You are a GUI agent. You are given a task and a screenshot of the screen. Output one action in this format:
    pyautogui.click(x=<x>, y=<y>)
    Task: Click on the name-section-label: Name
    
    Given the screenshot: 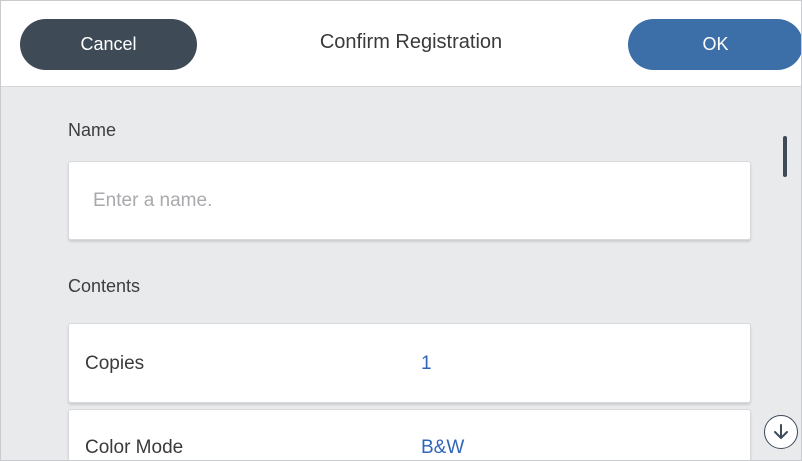 What is the action you would take?
    pyautogui.click(x=92, y=130)
    